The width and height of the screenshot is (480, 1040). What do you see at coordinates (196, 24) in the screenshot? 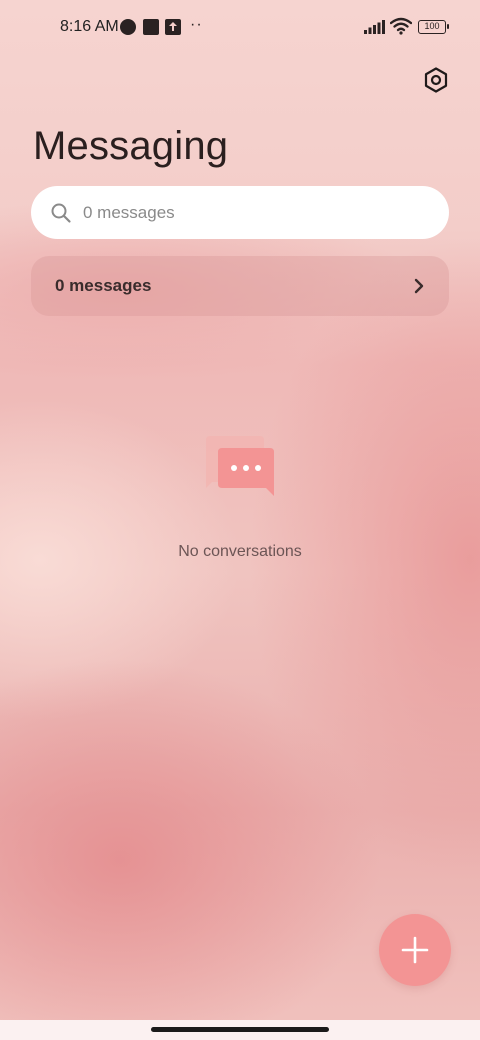
I see `more-dots-icon: ··` at bounding box center [196, 24].